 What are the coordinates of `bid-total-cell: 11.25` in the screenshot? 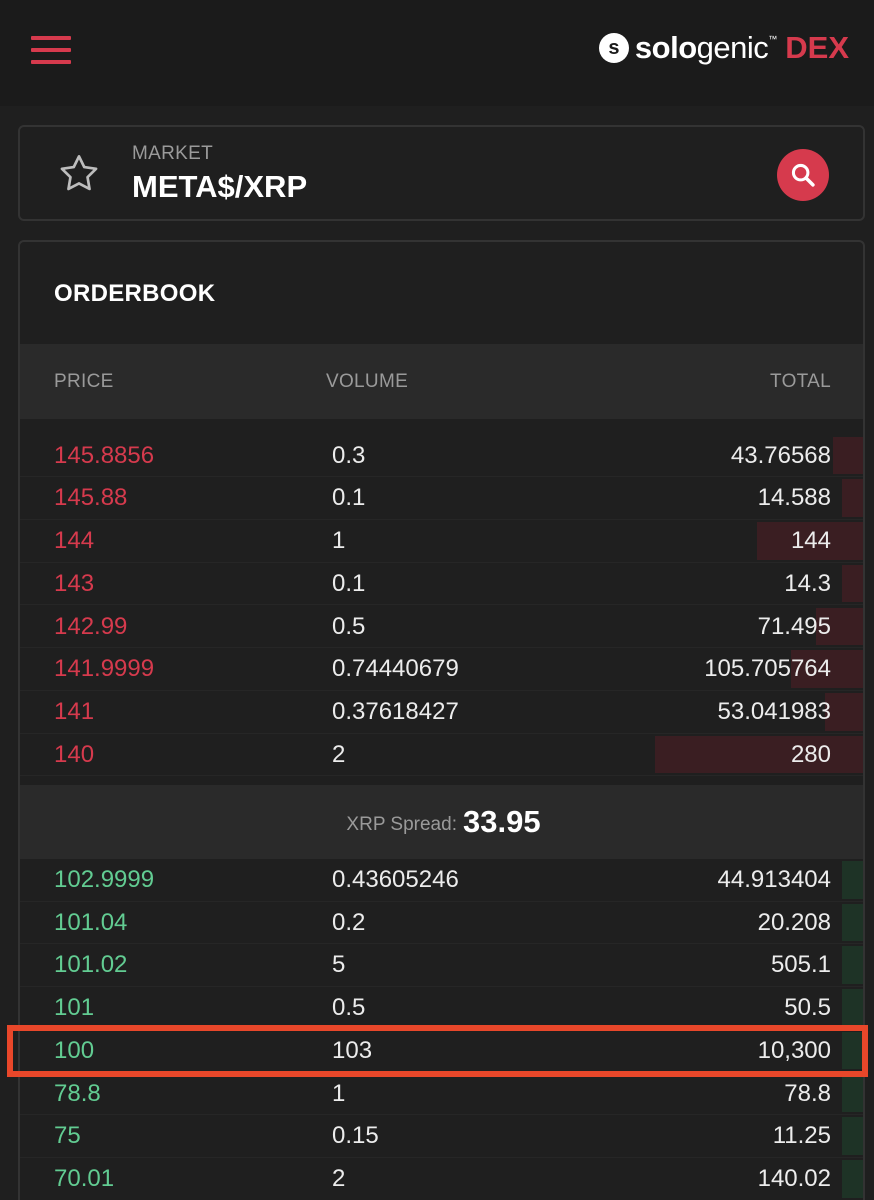 It's located at (801, 1136).